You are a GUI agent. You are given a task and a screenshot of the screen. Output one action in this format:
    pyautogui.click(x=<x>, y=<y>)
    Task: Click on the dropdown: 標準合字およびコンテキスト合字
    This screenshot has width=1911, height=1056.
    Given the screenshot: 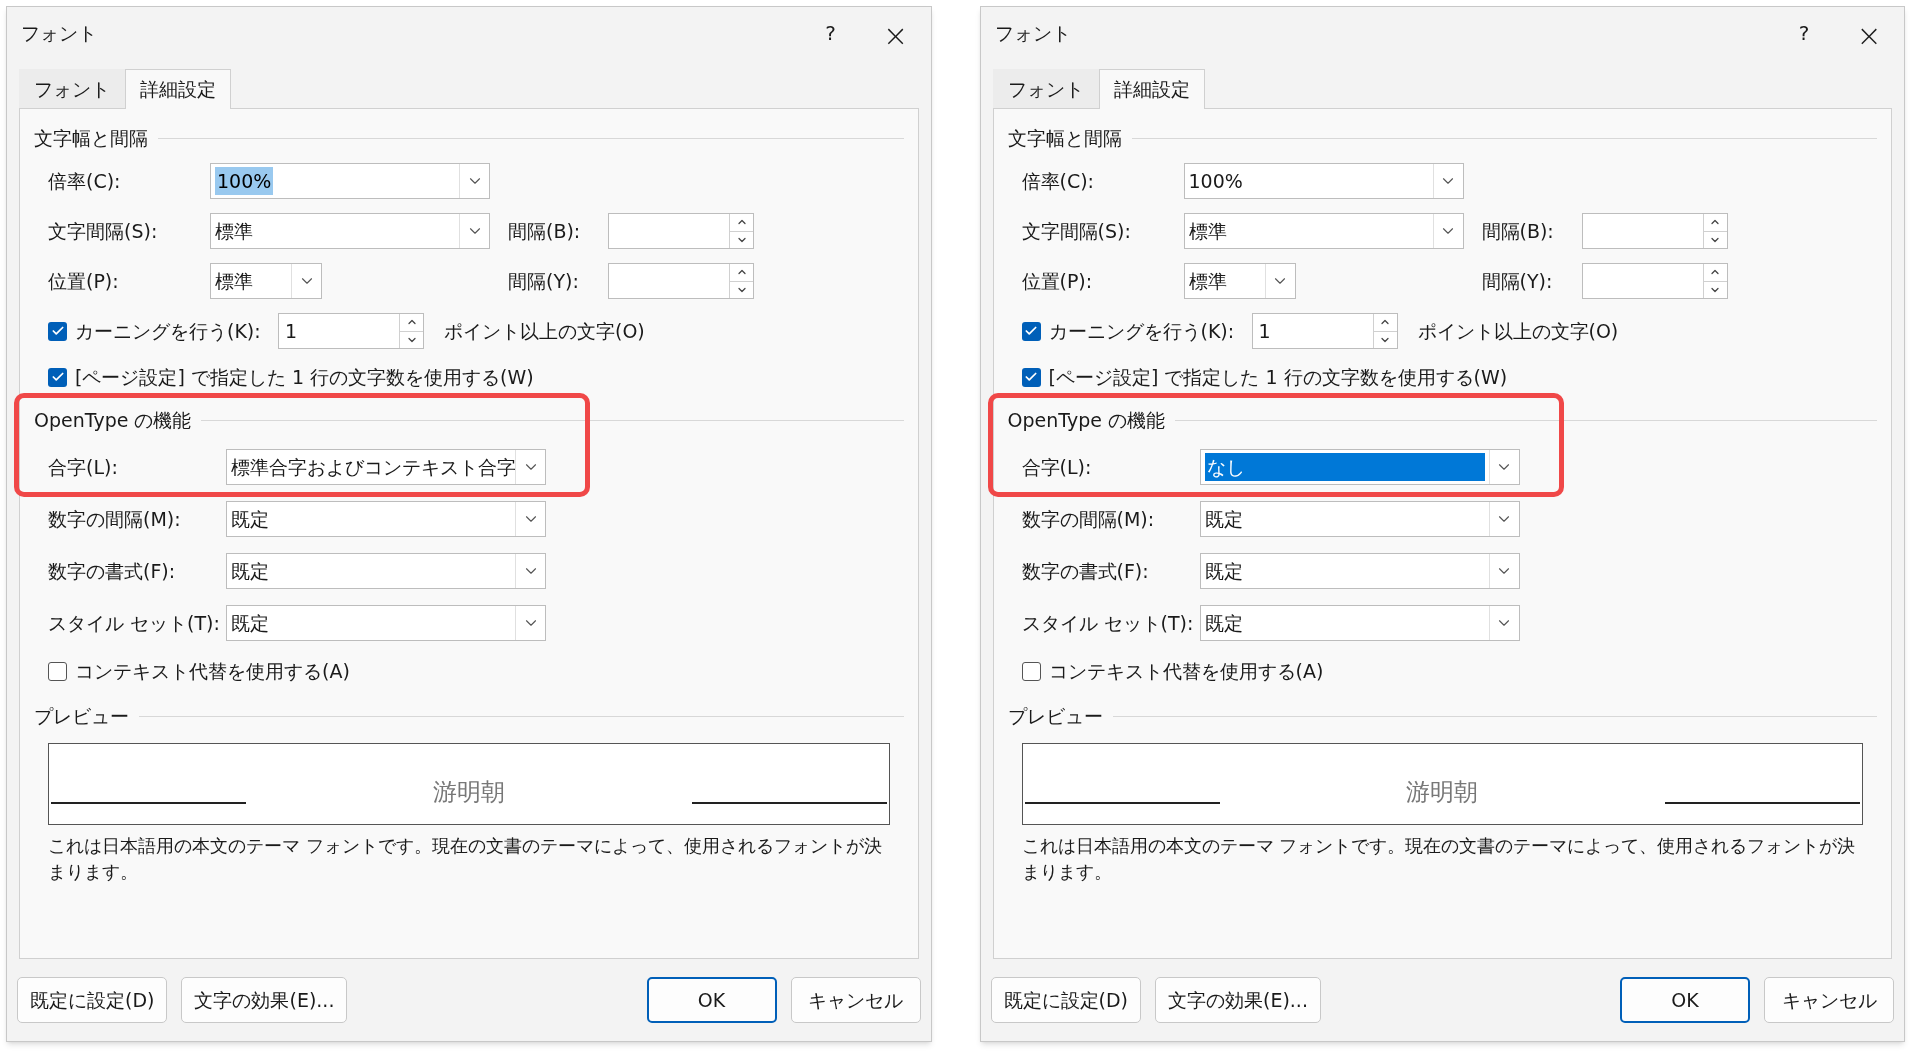 What is the action you would take?
    pyautogui.click(x=386, y=467)
    